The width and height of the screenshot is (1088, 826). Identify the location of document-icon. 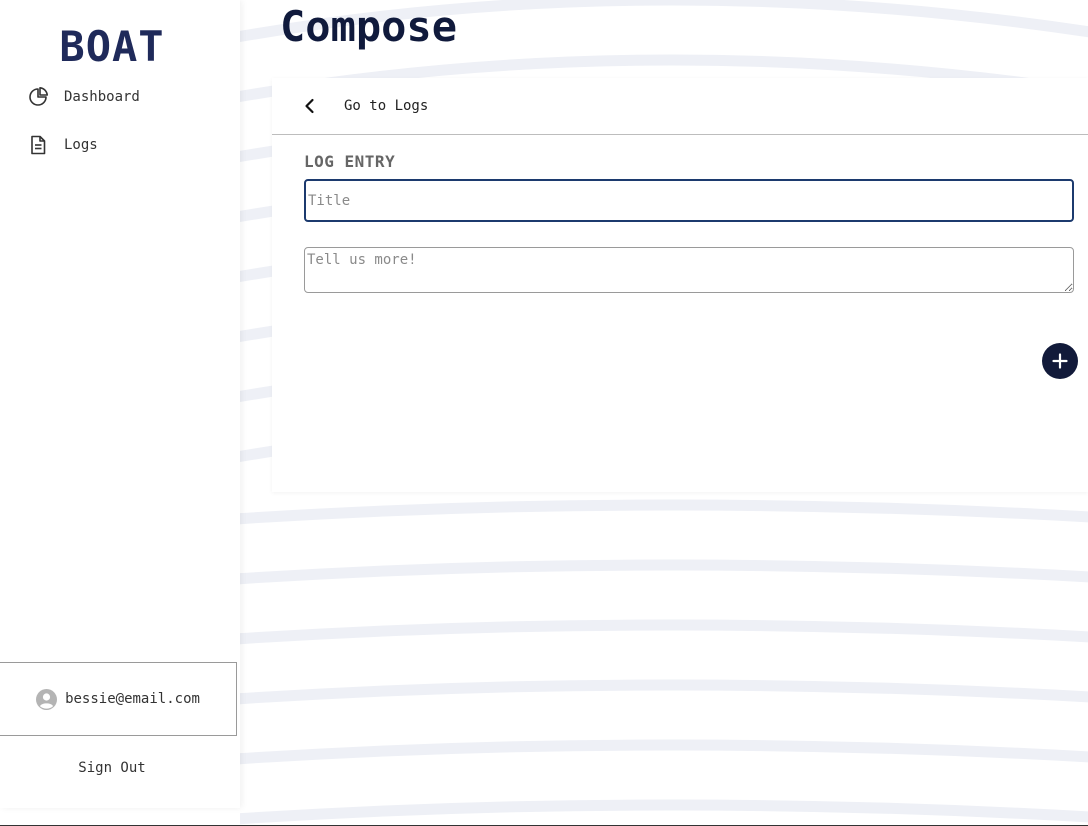
(38, 145).